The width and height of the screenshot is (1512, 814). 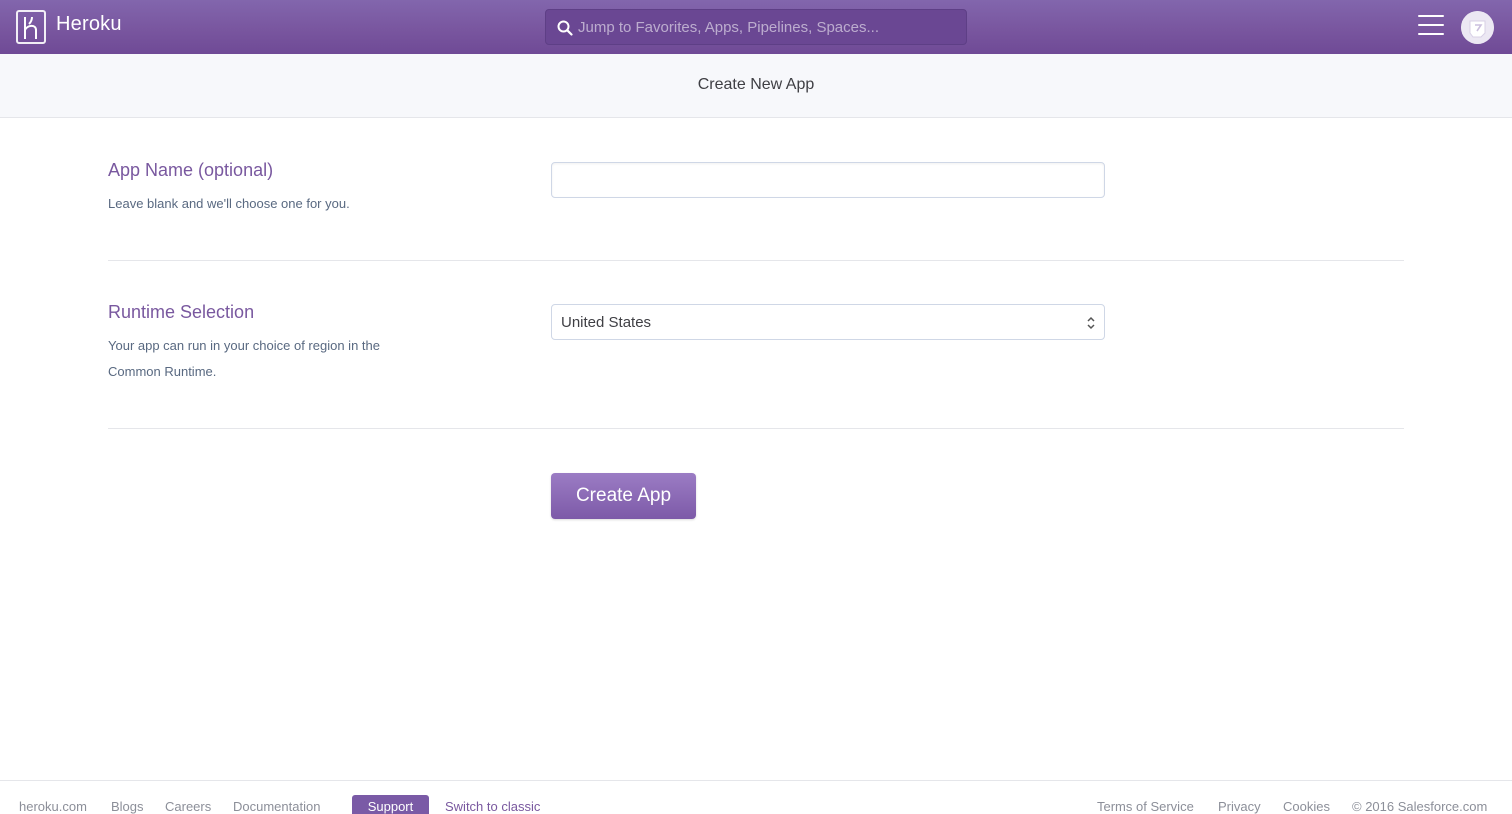 What do you see at coordinates (191, 170) in the screenshot?
I see `app-name-label: App Name (optional)` at bounding box center [191, 170].